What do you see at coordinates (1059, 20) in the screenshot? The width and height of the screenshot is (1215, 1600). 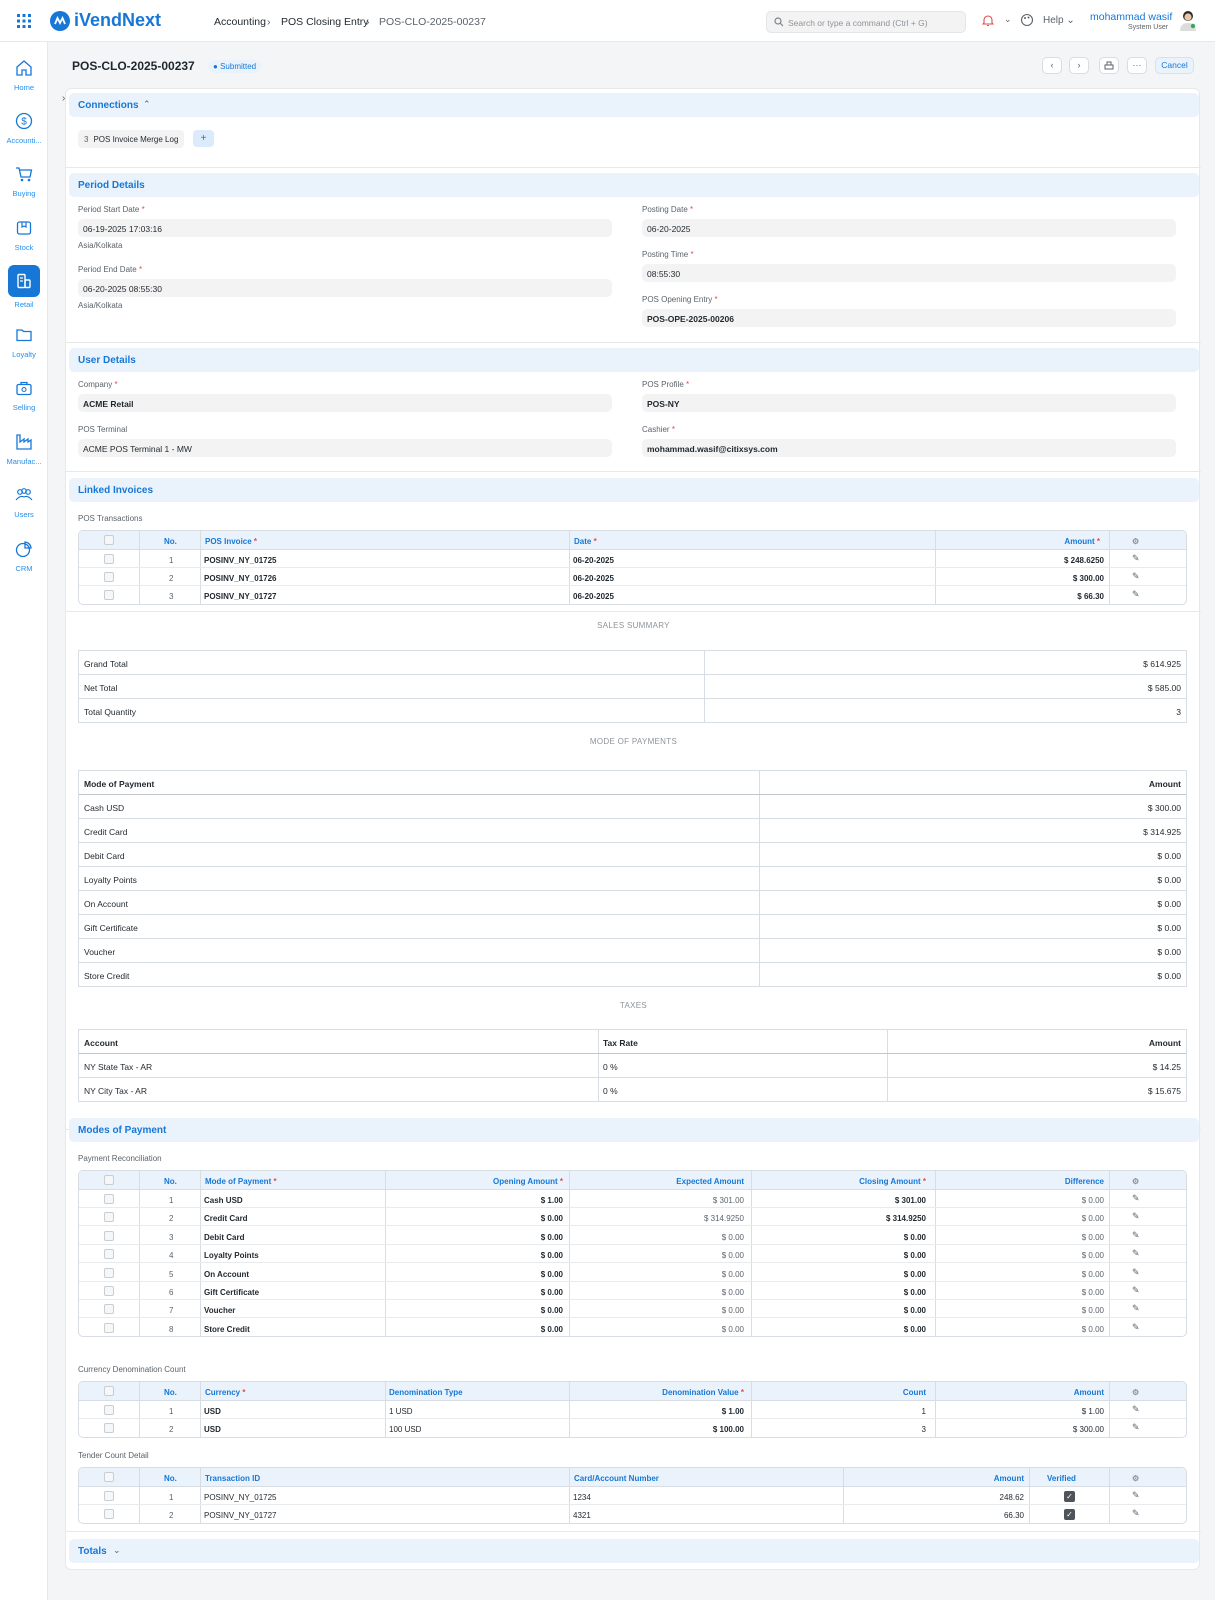 I see `help-menu: Help ⌄` at bounding box center [1059, 20].